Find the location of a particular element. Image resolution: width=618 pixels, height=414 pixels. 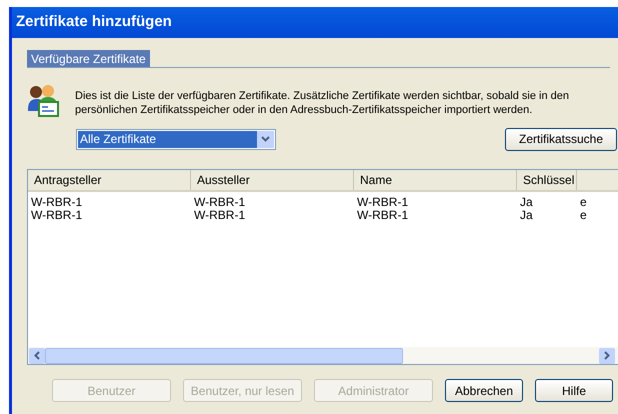

certificate-dropdown: Alle Zertifikate is located at coordinates (176, 139).